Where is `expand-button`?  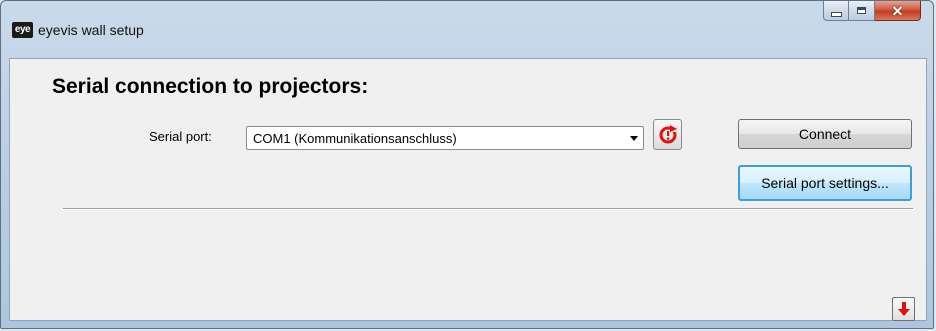 expand-button is located at coordinates (903, 309).